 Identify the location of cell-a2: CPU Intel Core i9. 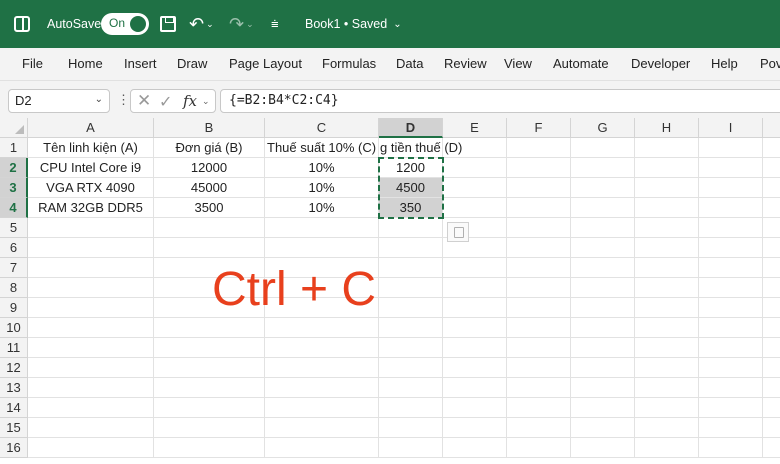
(91, 168).